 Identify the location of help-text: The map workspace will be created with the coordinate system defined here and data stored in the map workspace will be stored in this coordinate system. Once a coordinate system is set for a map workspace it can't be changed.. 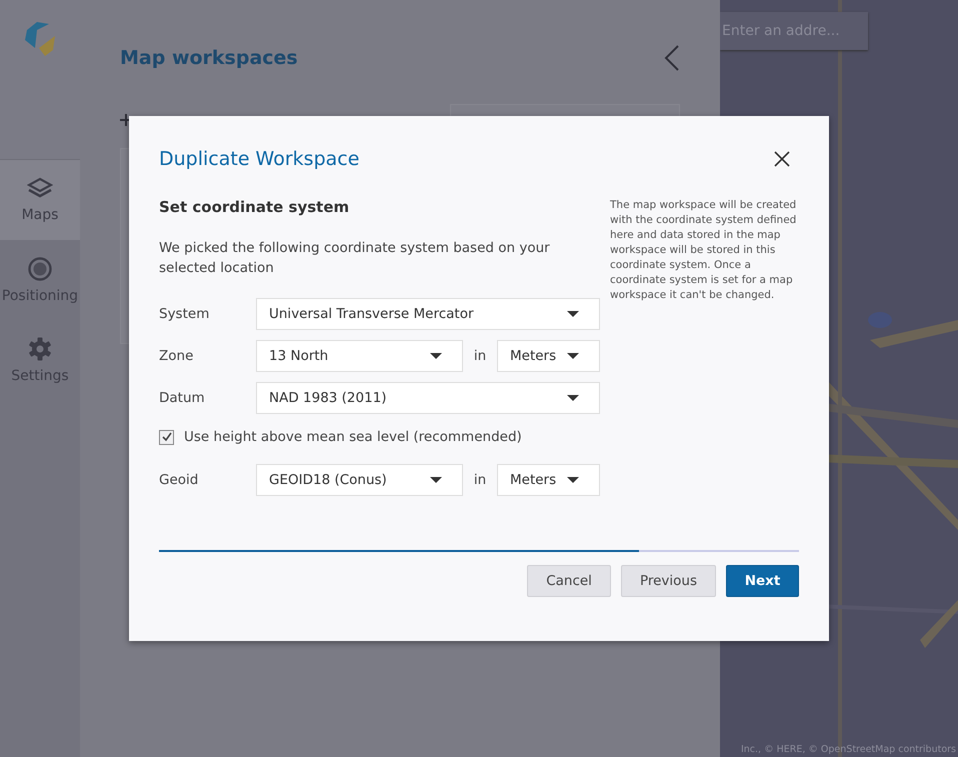
(704, 250).